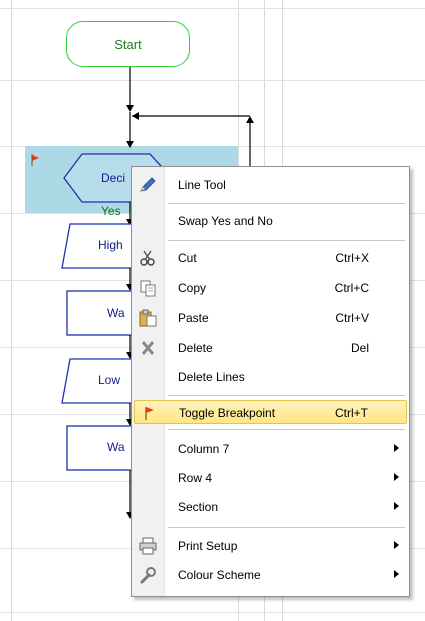 The height and width of the screenshot is (621, 425). I want to click on breakpoint-flag-icon, so click(149, 413).